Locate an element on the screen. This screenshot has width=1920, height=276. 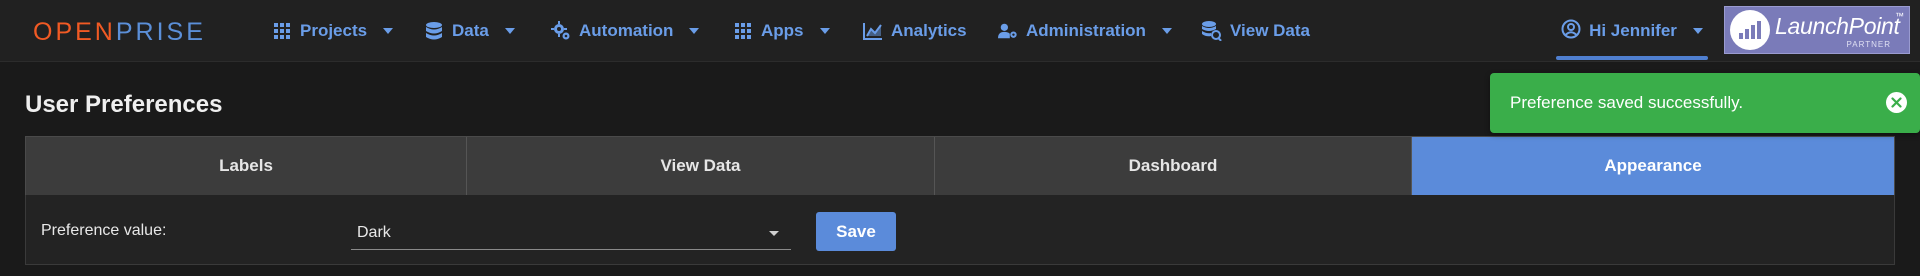
logo-part-prise: PRISE is located at coordinates (160, 32).